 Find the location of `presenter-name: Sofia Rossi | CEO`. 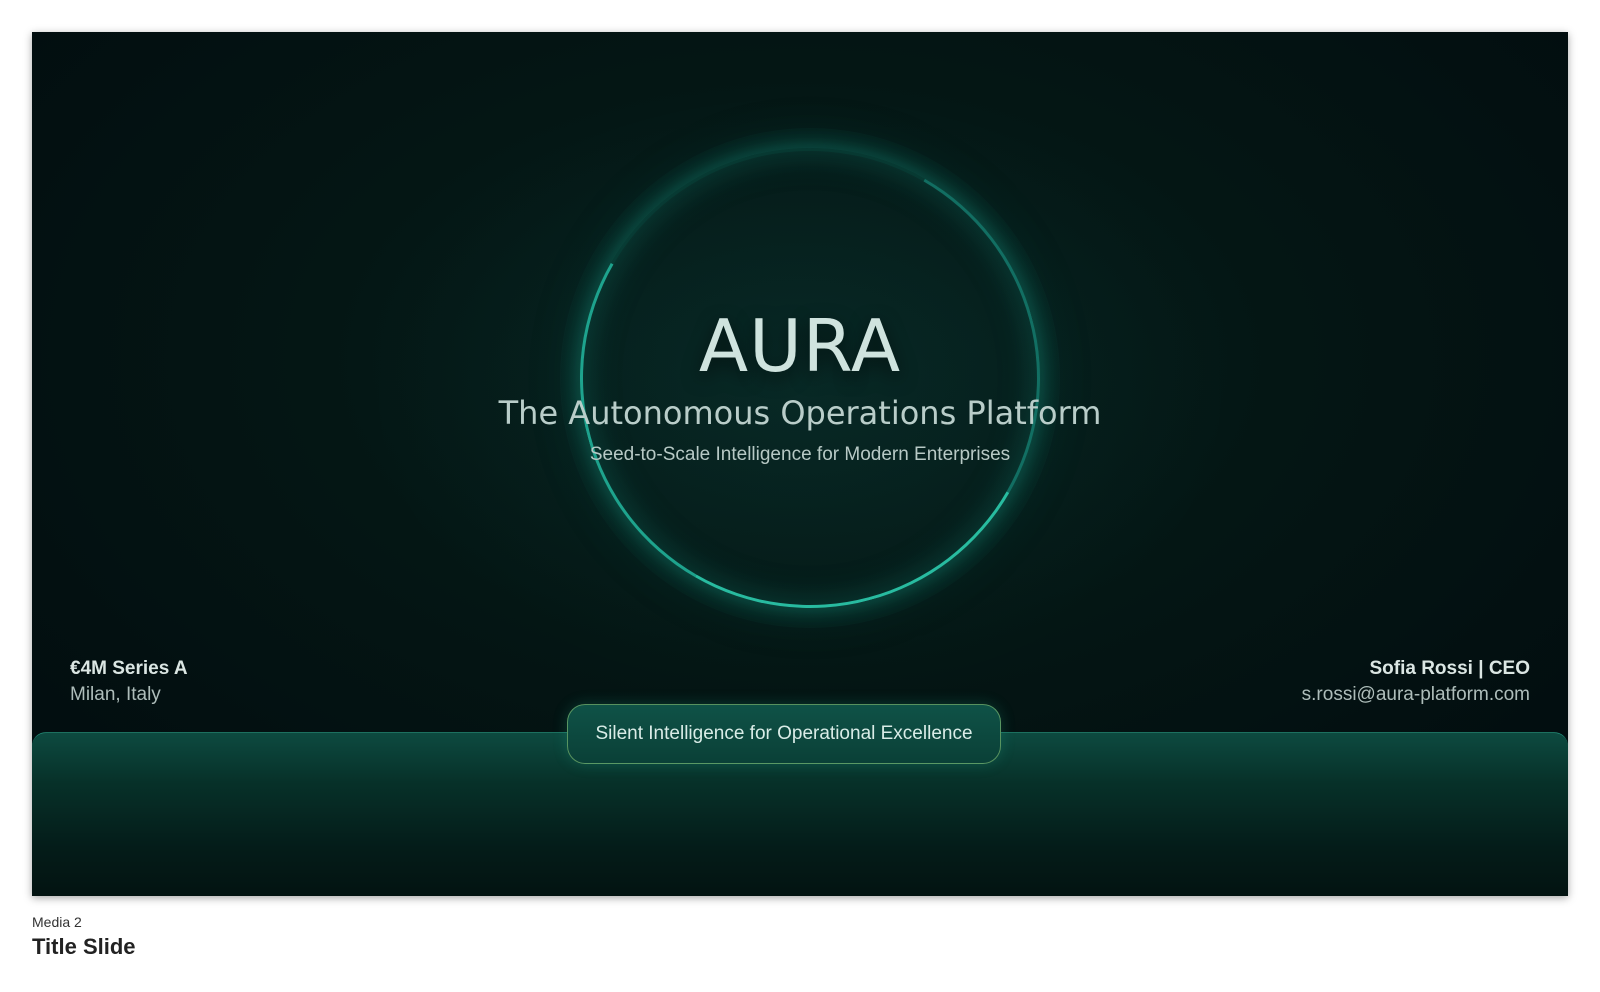

presenter-name: Sofia Rossi | CEO is located at coordinates (1449, 668).